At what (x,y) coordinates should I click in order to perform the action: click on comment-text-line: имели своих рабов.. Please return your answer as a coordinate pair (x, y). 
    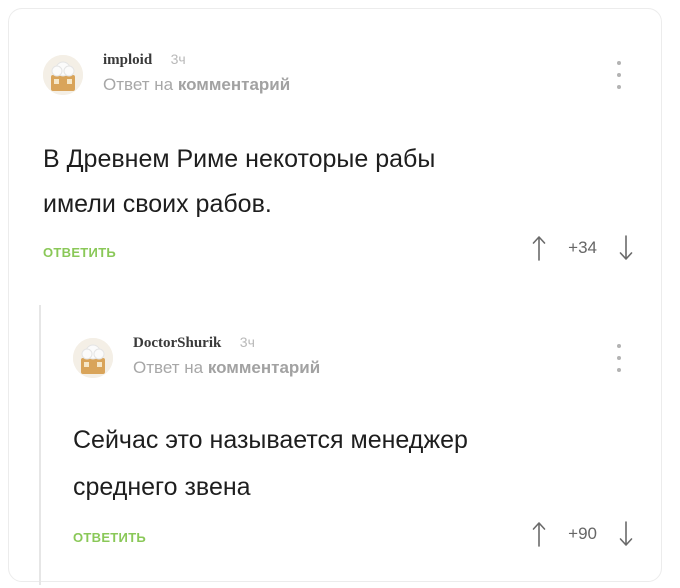
    Looking at the image, I should click on (157, 204).